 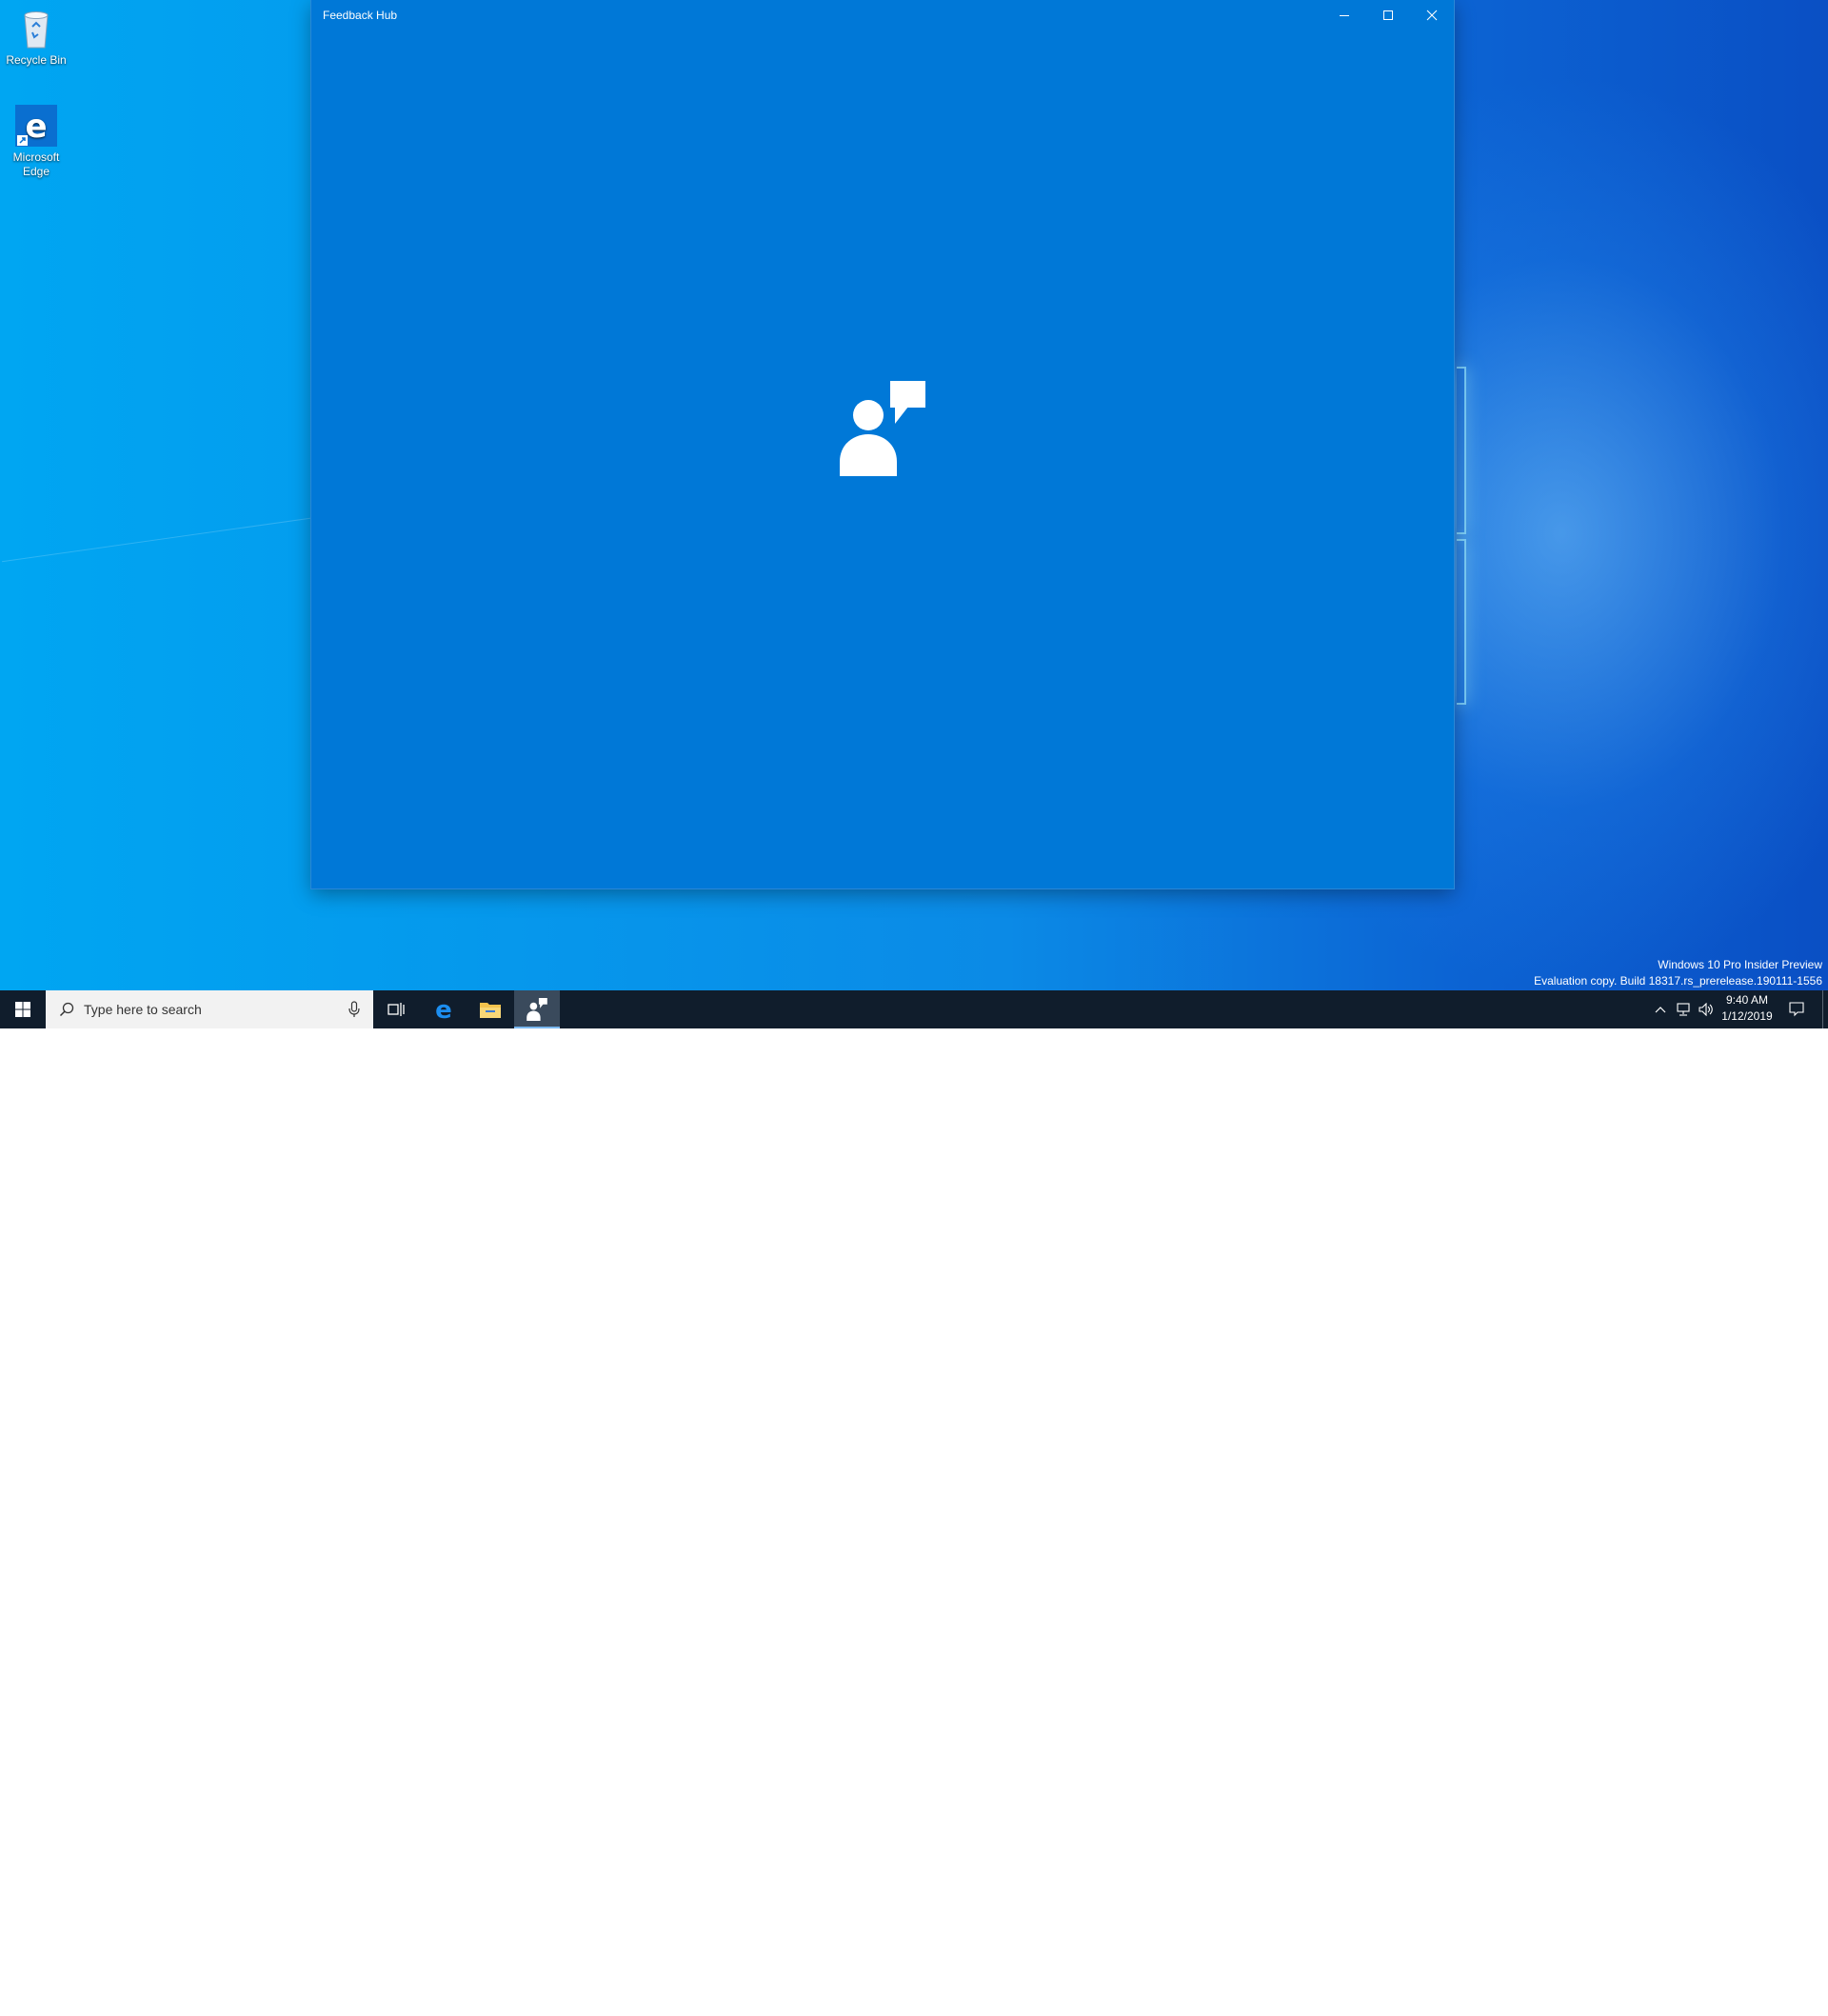 I want to click on taskbar-edge-button: e, so click(x=444, y=1009).